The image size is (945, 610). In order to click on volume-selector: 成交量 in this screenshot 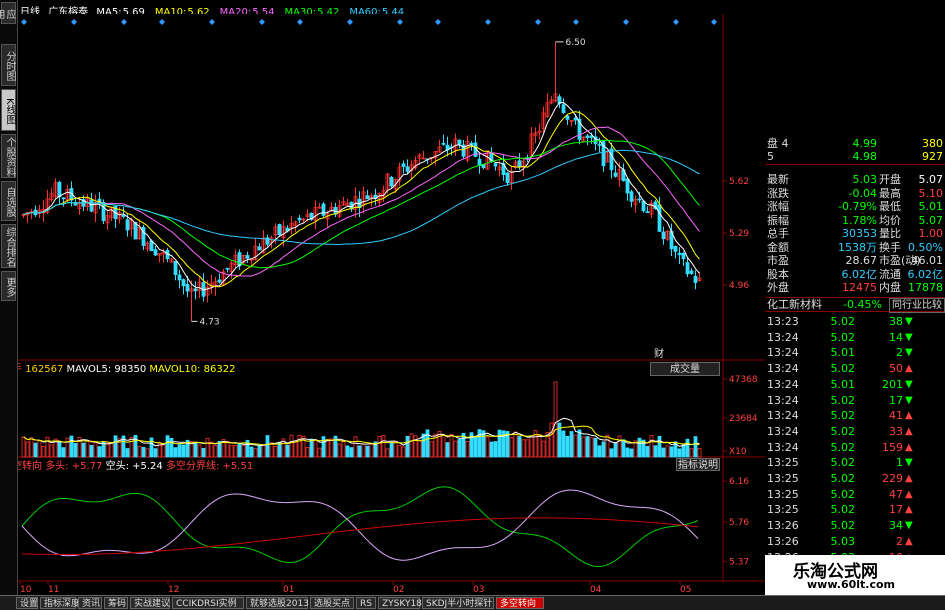, I will do `click(685, 369)`.